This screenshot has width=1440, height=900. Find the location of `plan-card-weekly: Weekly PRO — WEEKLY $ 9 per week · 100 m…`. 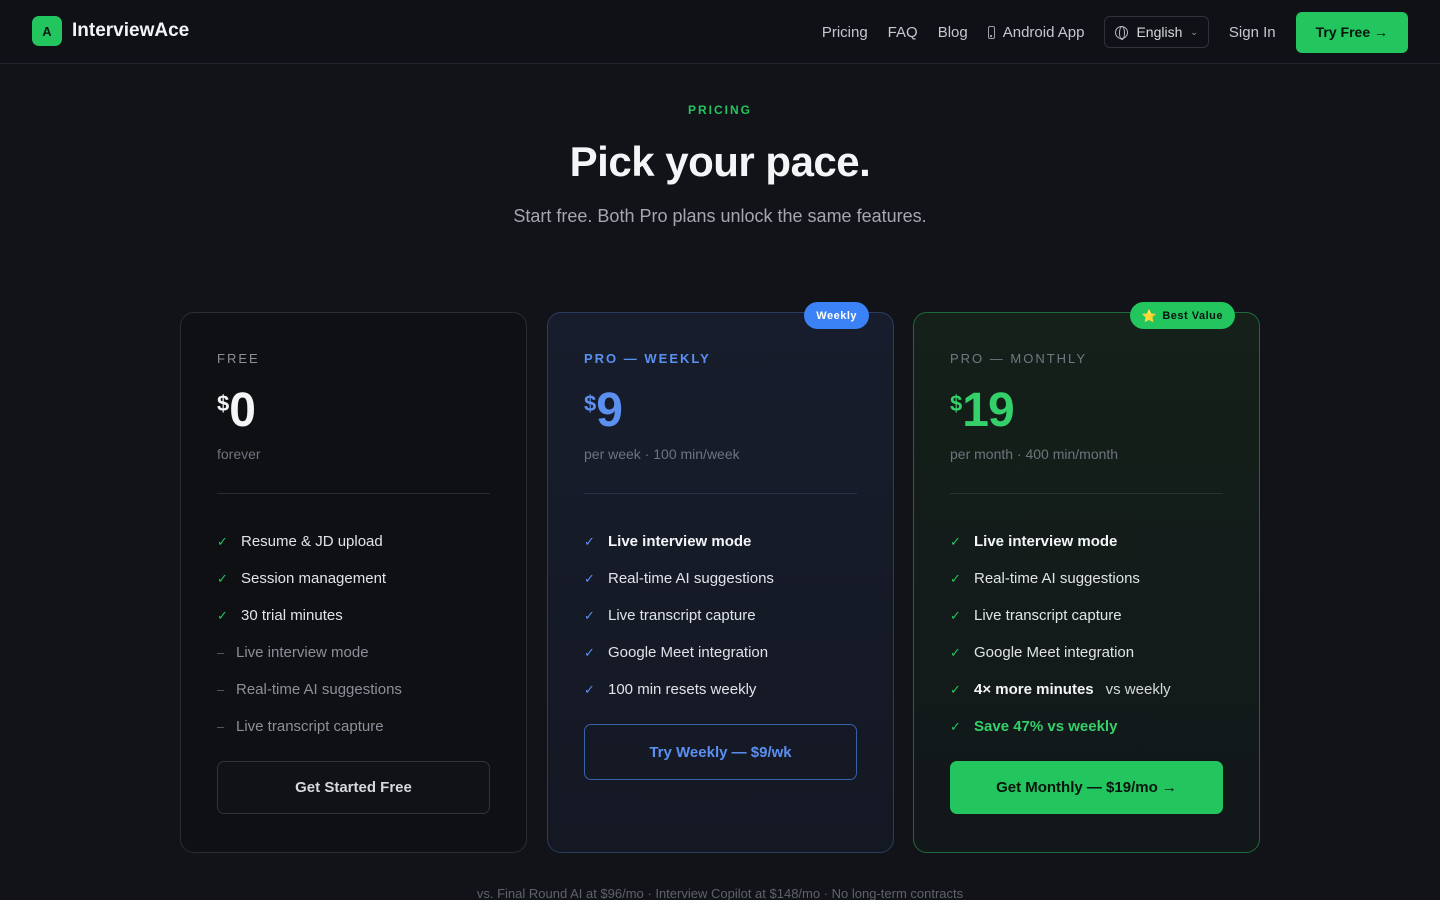

plan-card-weekly: Weekly PRO — WEEKLY $ 9 per week · 100 m… is located at coordinates (720, 577).